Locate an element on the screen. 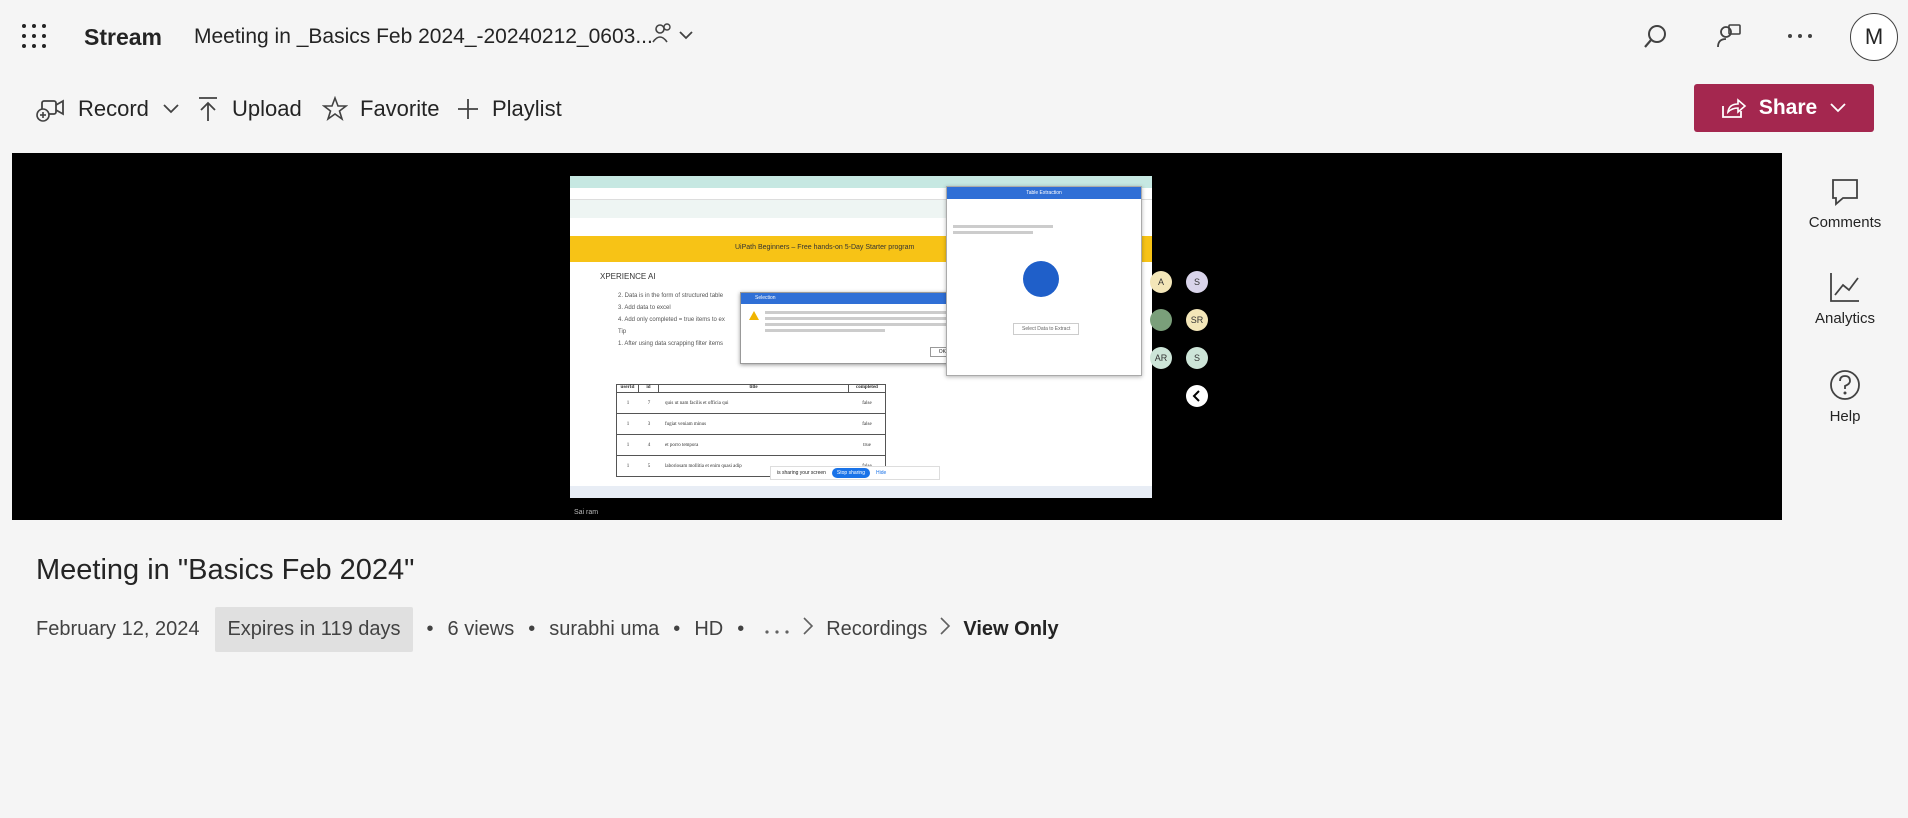 The image size is (1908, 818). participant-avatar: SR is located at coordinates (1197, 320).